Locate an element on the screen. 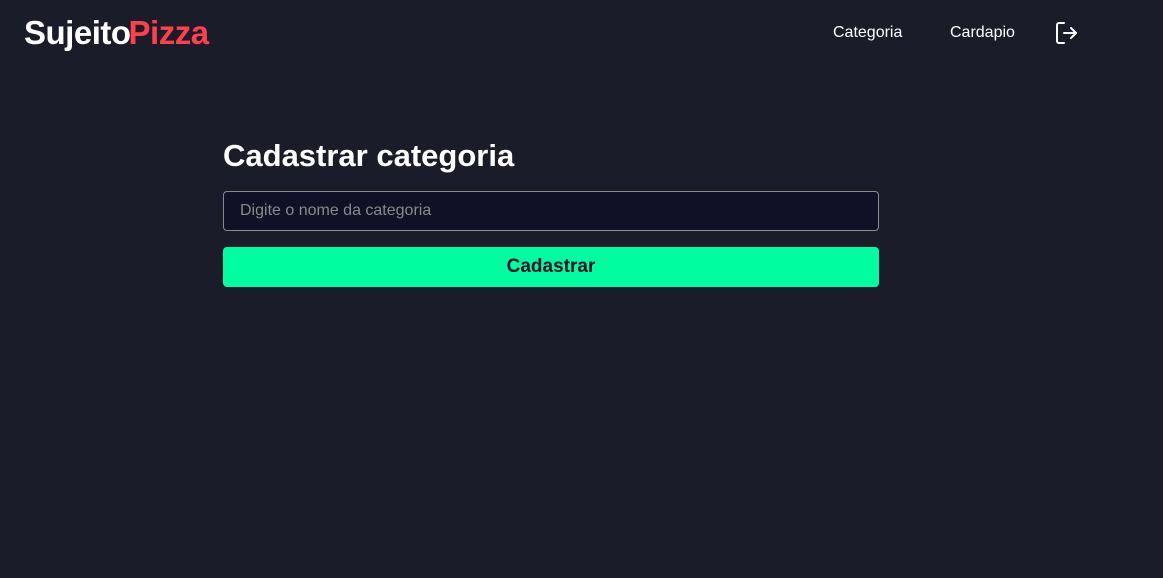 The width and height of the screenshot is (1163, 578). main-content: Cadastrar categoria Cadastrar is located at coordinates (551, 210).